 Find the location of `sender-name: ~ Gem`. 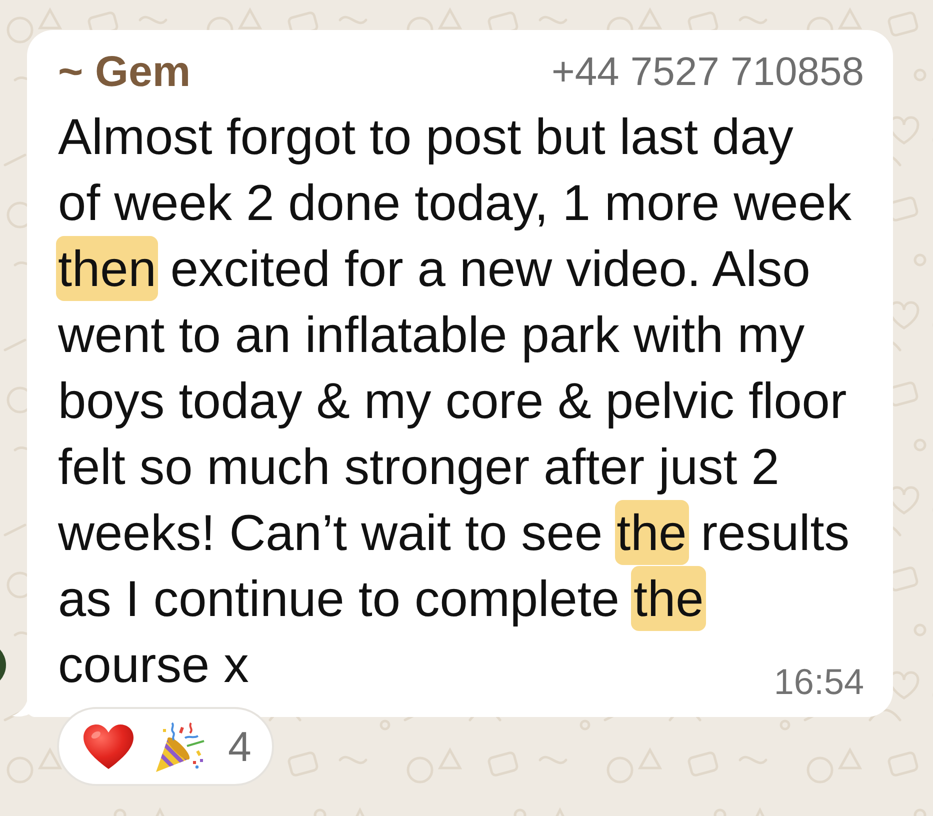

sender-name: ~ Gem is located at coordinates (124, 72).